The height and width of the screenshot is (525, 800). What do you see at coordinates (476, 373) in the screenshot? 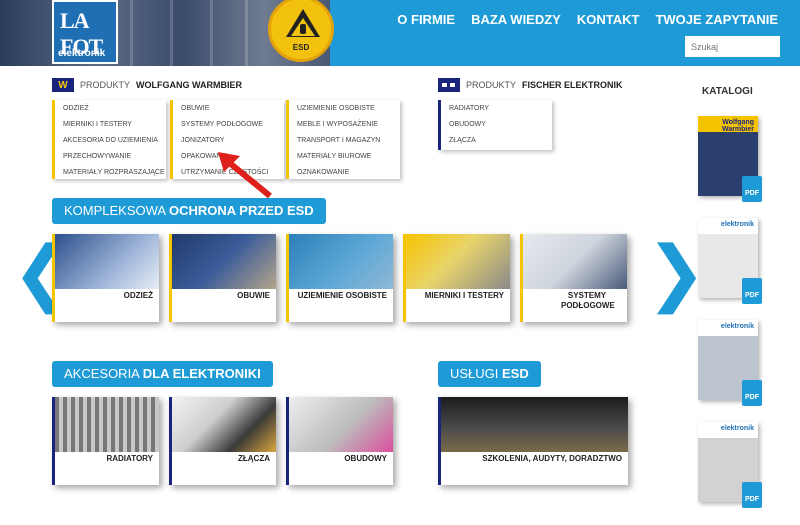
I see `heading-prefix: USŁUGI` at bounding box center [476, 373].